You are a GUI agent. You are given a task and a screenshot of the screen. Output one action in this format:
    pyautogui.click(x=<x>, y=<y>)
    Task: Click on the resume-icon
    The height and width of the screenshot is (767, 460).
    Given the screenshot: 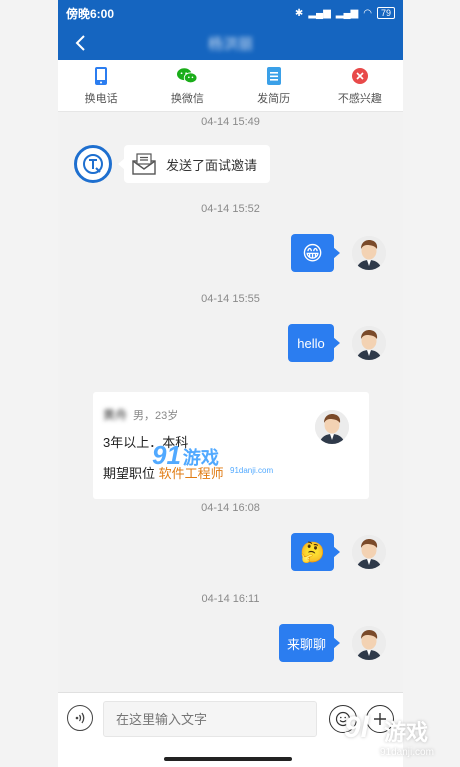 What is the action you would take?
    pyautogui.click(x=274, y=76)
    